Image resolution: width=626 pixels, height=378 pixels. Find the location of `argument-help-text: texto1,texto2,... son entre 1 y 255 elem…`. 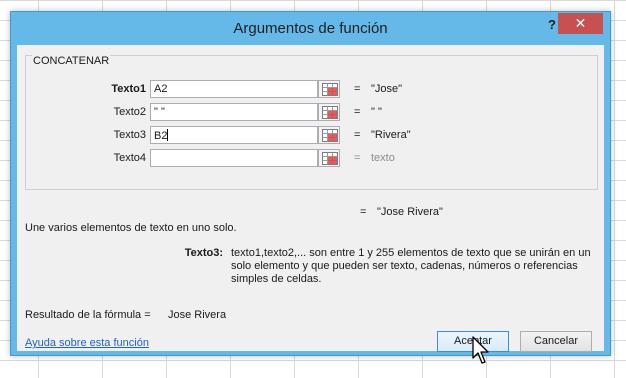

argument-help-text: texto1,texto2,... son entre 1 y 255 elem… is located at coordinates (411, 266).